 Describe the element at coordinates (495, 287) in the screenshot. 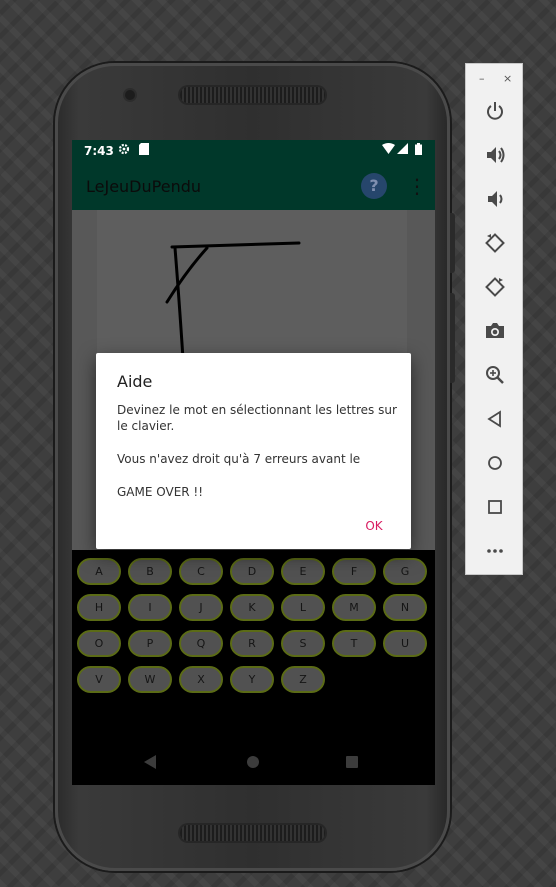

I see `rotate-right-icon` at that location.